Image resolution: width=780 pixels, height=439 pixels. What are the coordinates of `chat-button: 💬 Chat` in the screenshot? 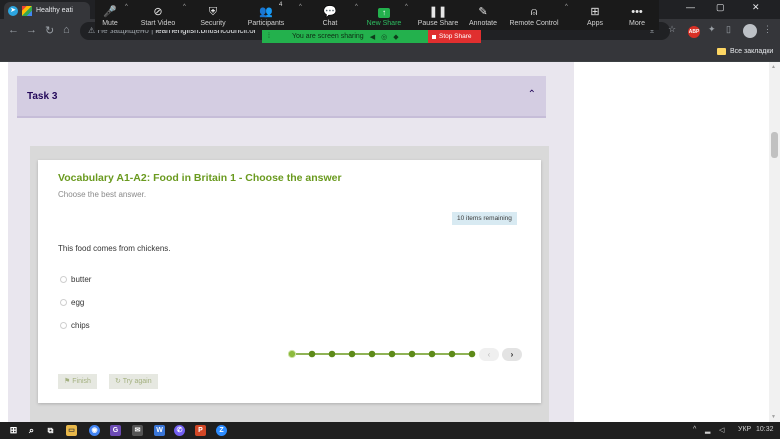 It's located at (330, 15).